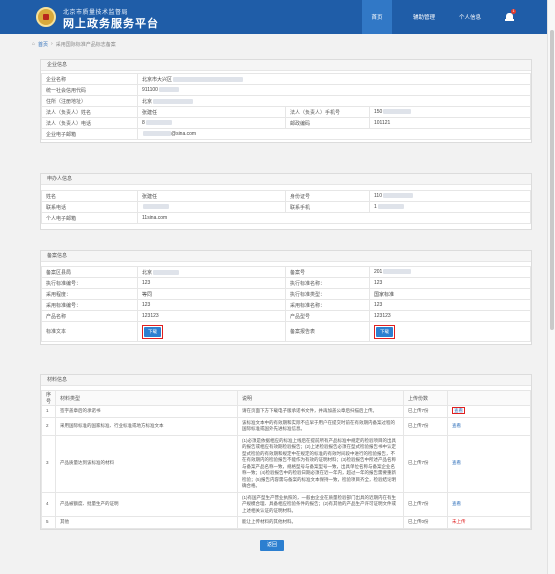  Describe the element at coordinates (34, 44) in the screenshot. I see `home-icon: ⌂` at that location.